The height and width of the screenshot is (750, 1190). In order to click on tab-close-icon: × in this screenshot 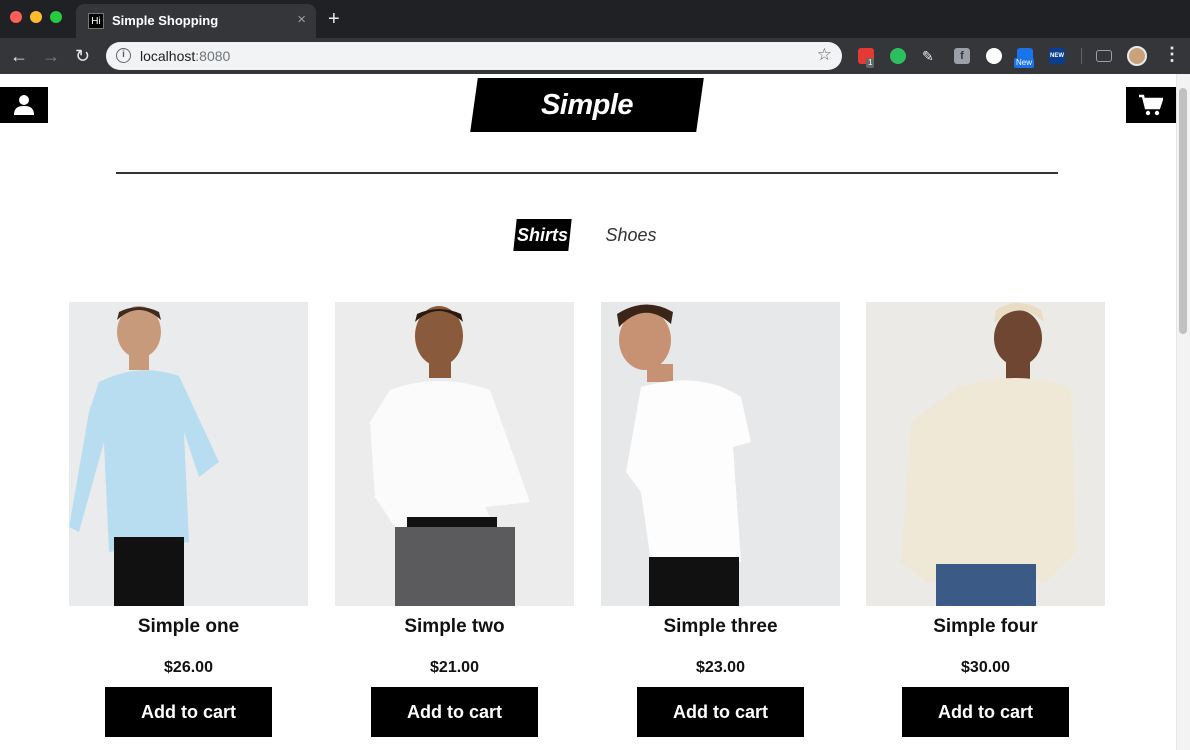, I will do `click(301, 20)`.